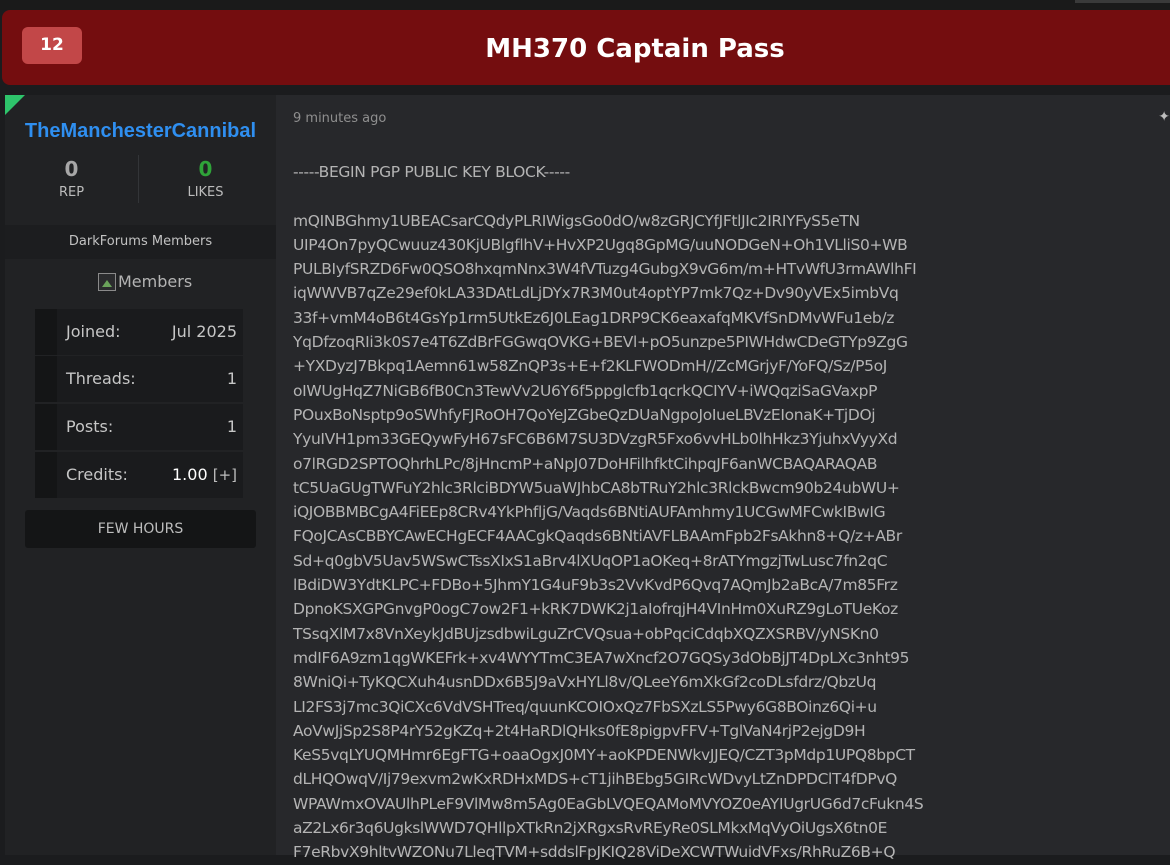 This screenshot has height=865, width=1170. Describe the element at coordinates (140, 242) in the screenshot. I see `user-group: DarkForums Members` at that location.